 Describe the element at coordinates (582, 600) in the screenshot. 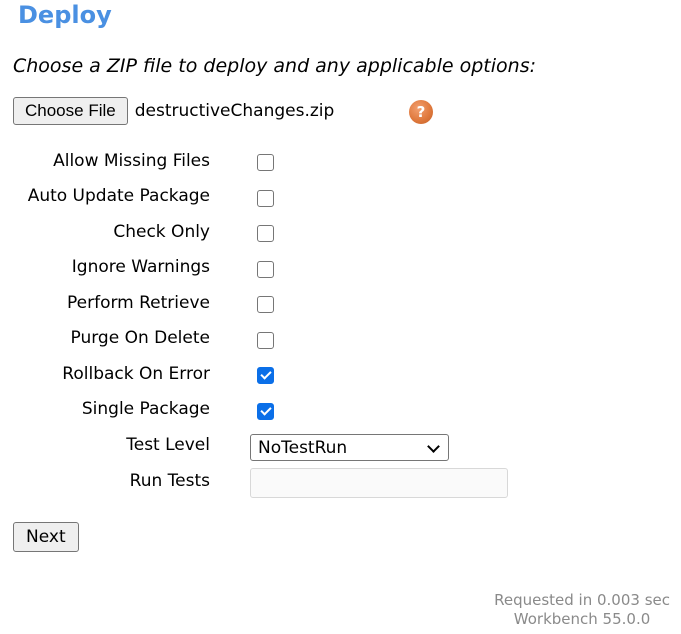

I see `request-timing: Requested in 0.003 sec` at that location.